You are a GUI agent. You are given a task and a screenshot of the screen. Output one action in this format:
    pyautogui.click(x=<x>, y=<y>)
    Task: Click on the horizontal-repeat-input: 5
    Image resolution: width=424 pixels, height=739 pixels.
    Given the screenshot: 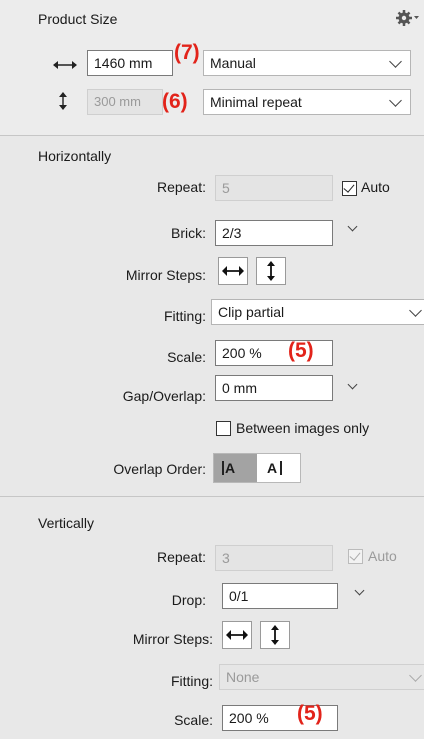 What is the action you would take?
    pyautogui.click(x=274, y=188)
    